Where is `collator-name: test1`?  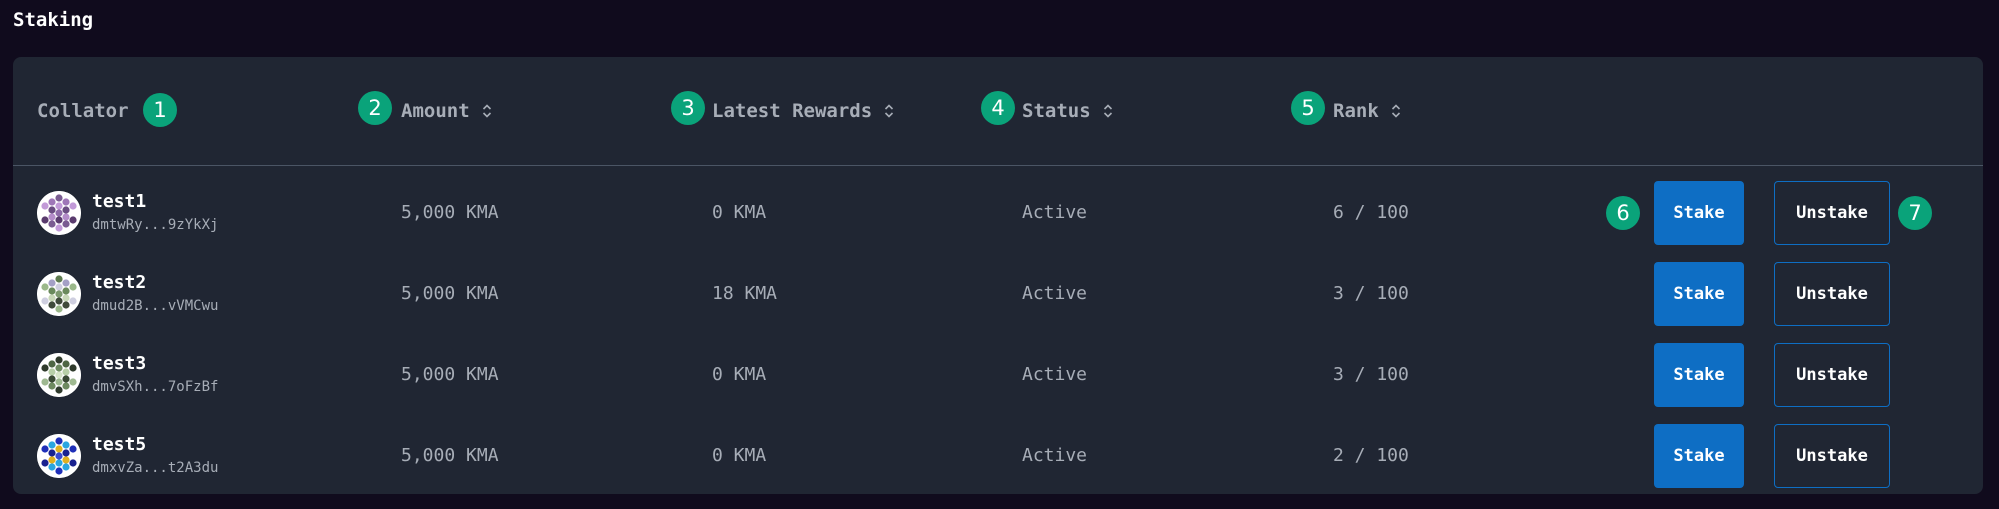
collator-name: test1 is located at coordinates (119, 201).